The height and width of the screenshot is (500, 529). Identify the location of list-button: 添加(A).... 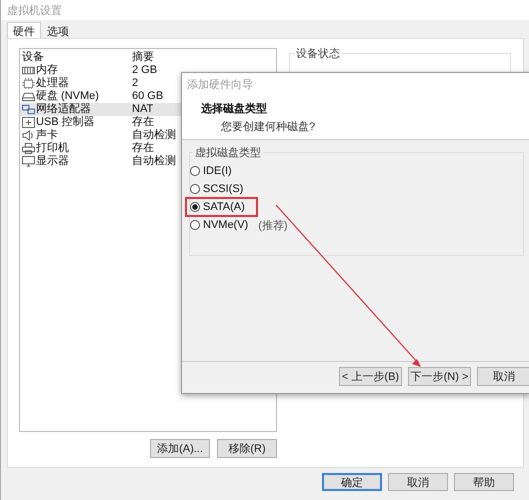
(180, 448).